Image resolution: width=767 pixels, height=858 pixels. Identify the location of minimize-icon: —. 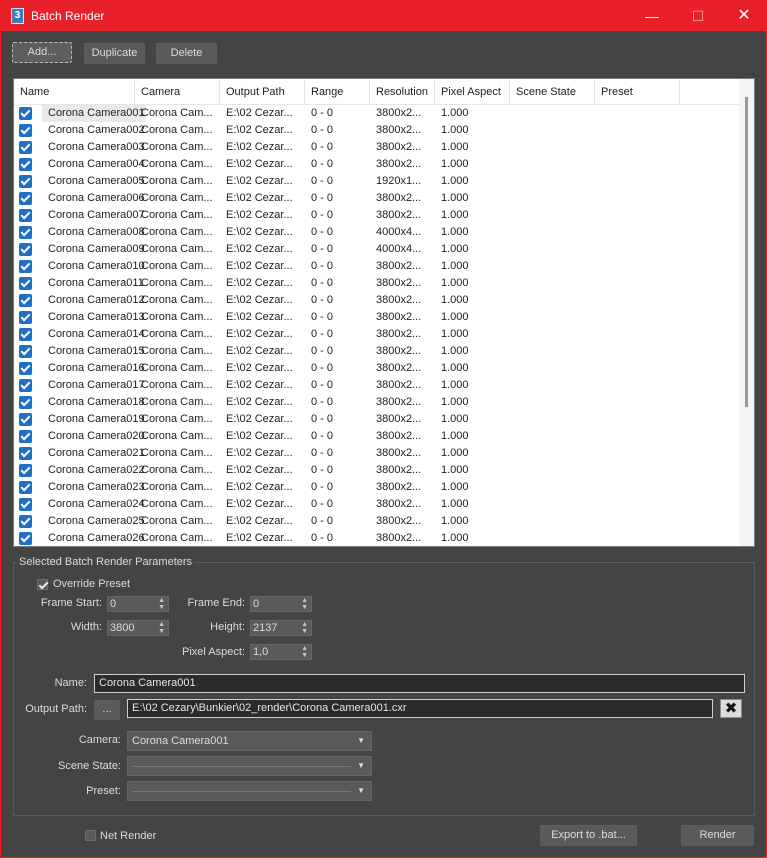
(652, 16).